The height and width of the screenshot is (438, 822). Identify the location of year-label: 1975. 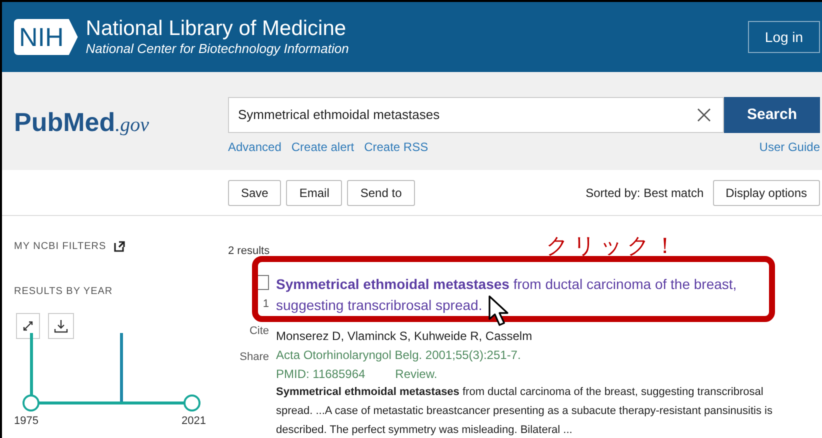
(26, 421).